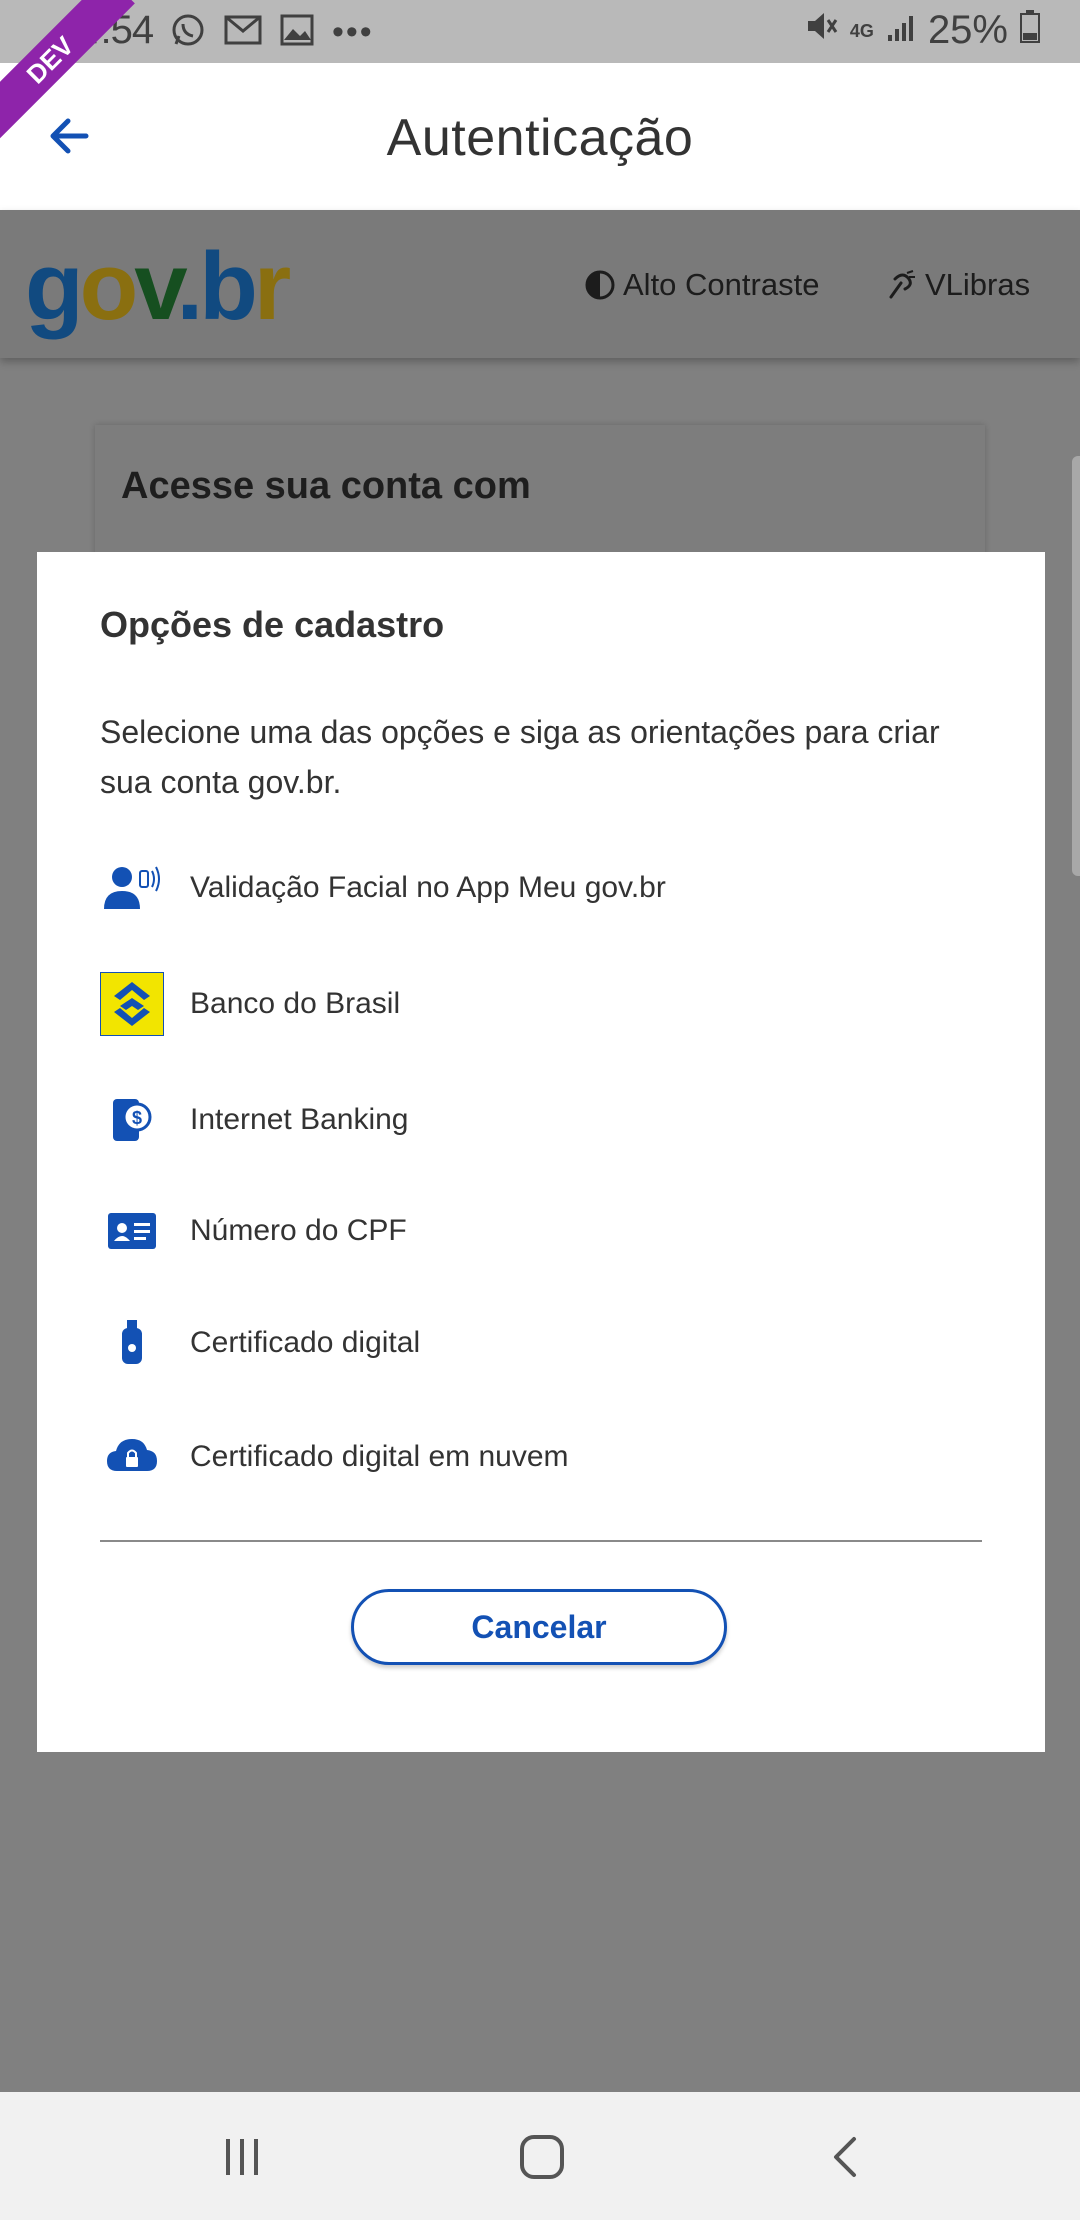 This screenshot has height=2220, width=1080. What do you see at coordinates (540, 1004) in the screenshot?
I see `option-banco-do-brasil: Banco do Brasil` at bounding box center [540, 1004].